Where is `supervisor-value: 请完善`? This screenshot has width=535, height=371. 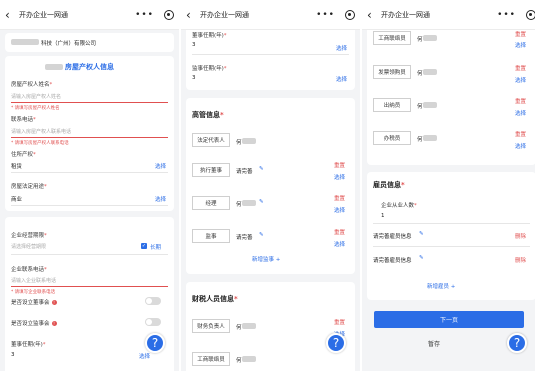
supervisor-value: 请完善 is located at coordinates (244, 237).